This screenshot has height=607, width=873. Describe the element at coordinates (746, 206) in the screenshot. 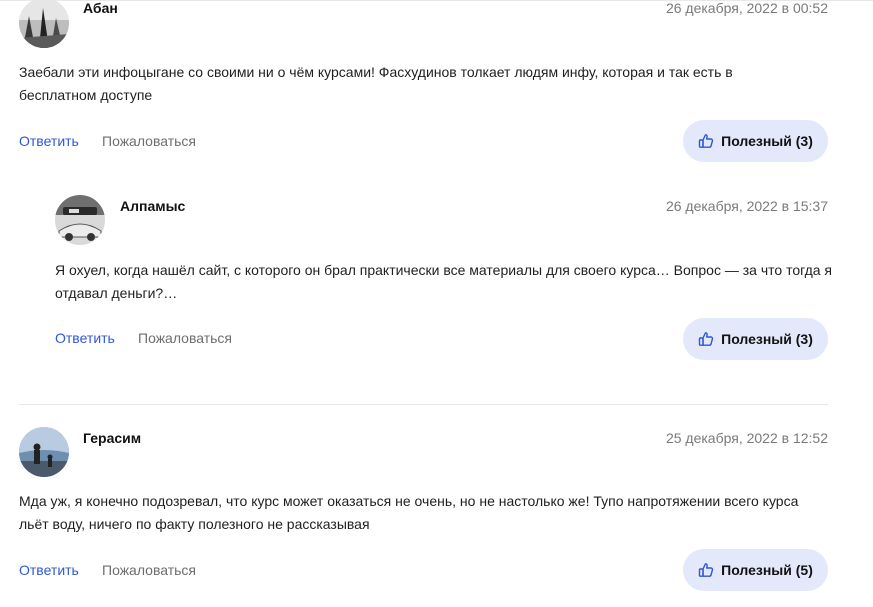

I see `comment-date: 26 декабря, 2022 в 15:37` at that location.